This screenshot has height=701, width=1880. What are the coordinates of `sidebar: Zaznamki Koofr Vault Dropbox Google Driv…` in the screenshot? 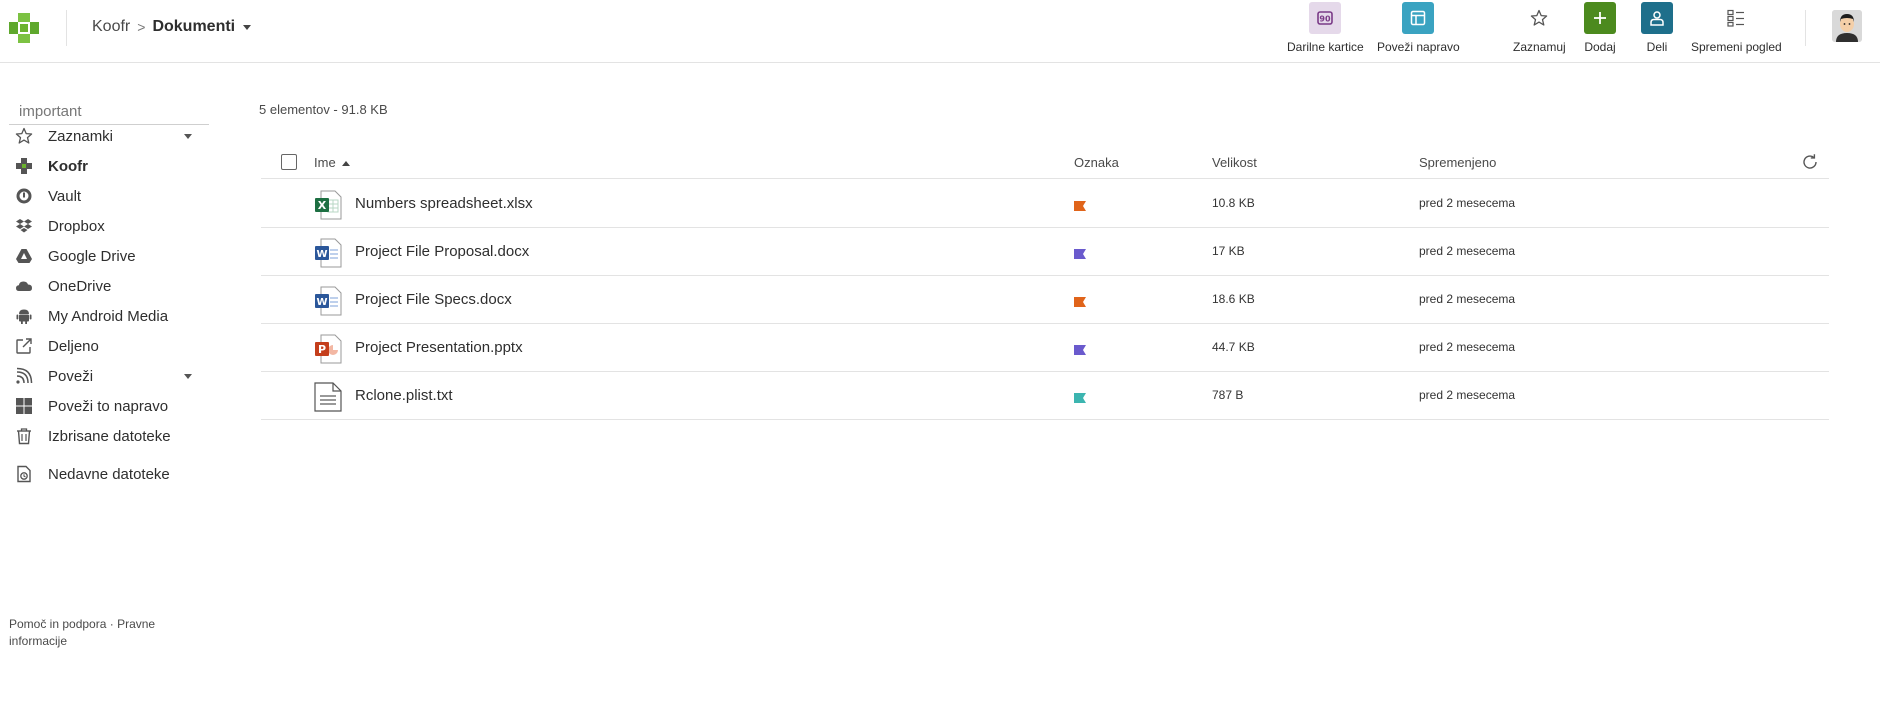 It's located at (107, 382).